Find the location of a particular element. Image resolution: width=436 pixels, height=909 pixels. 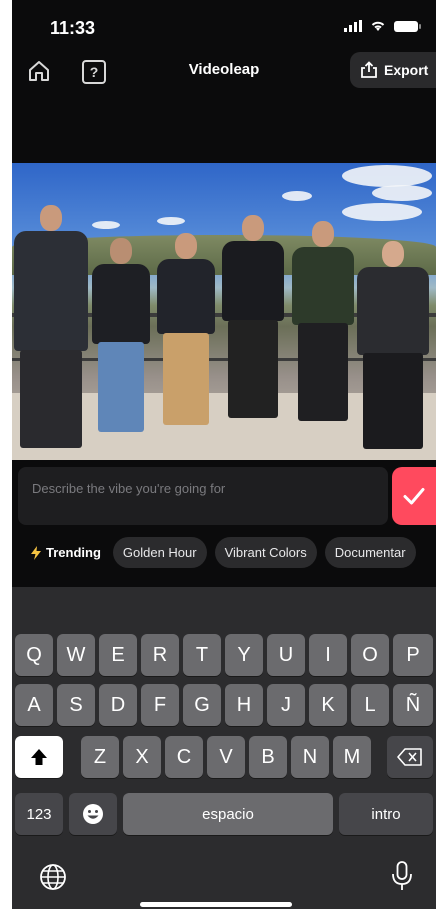

key-n-tilde: Ñ is located at coordinates (413, 705).